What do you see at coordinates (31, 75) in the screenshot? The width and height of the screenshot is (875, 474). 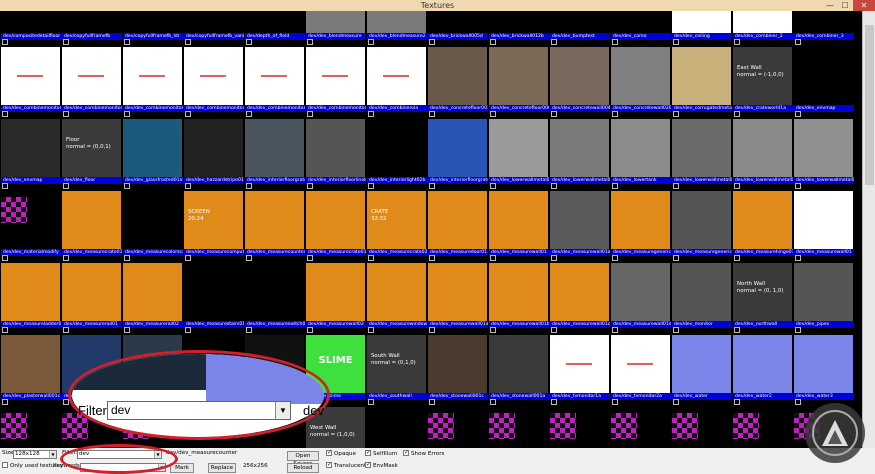 I see `texture-tile: dev/dev_combinemonitor_1` at bounding box center [31, 75].